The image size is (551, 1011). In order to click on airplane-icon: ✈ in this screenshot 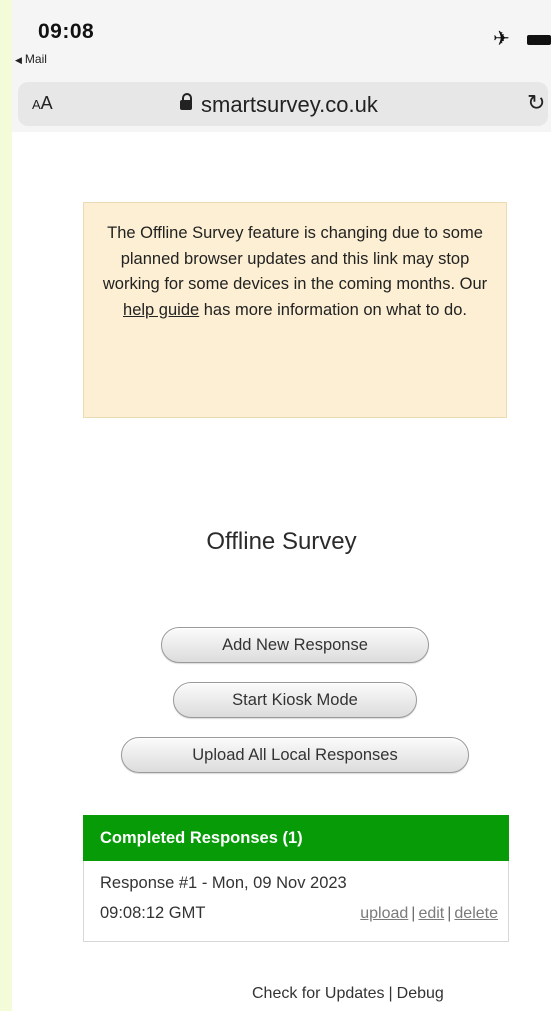, I will do `click(501, 39)`.